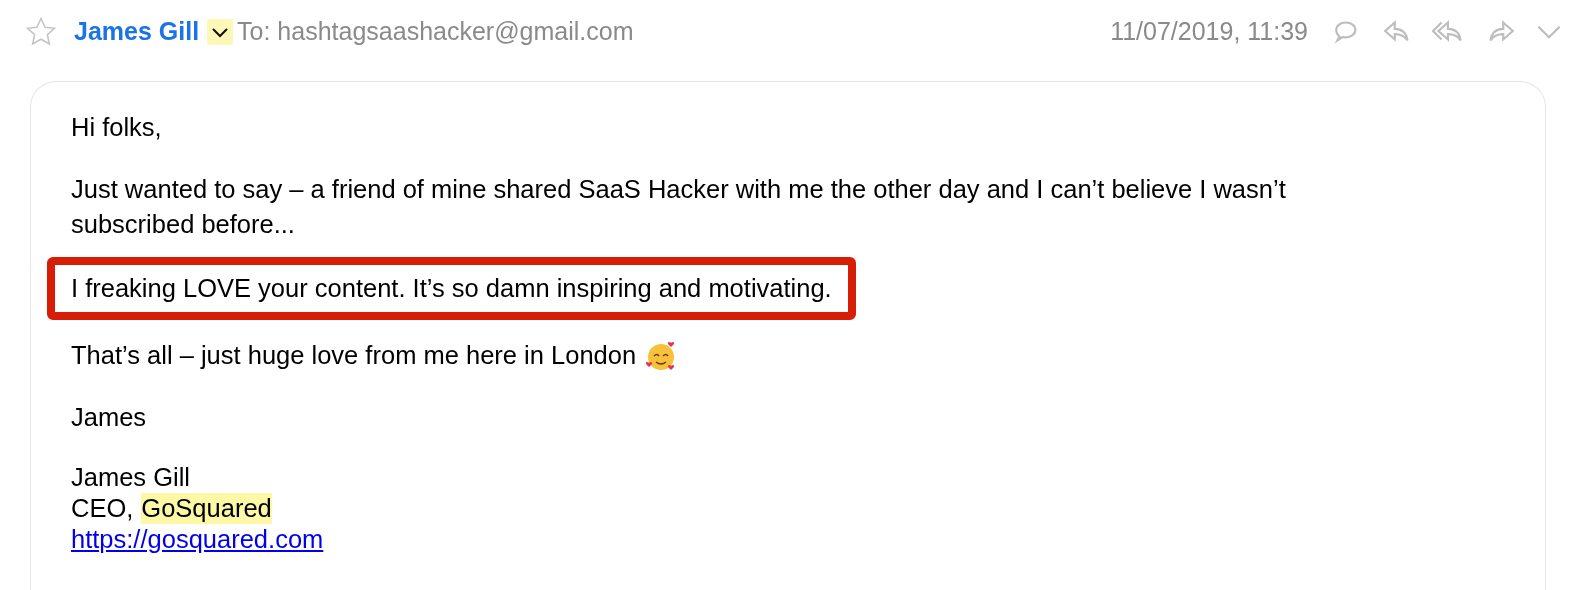 This screenshot has width=1588, height=590. What do you see at coordinates (102, 508) in the screenshot?
I see `signature-title: CEO,` at bounding box center [102, 508].